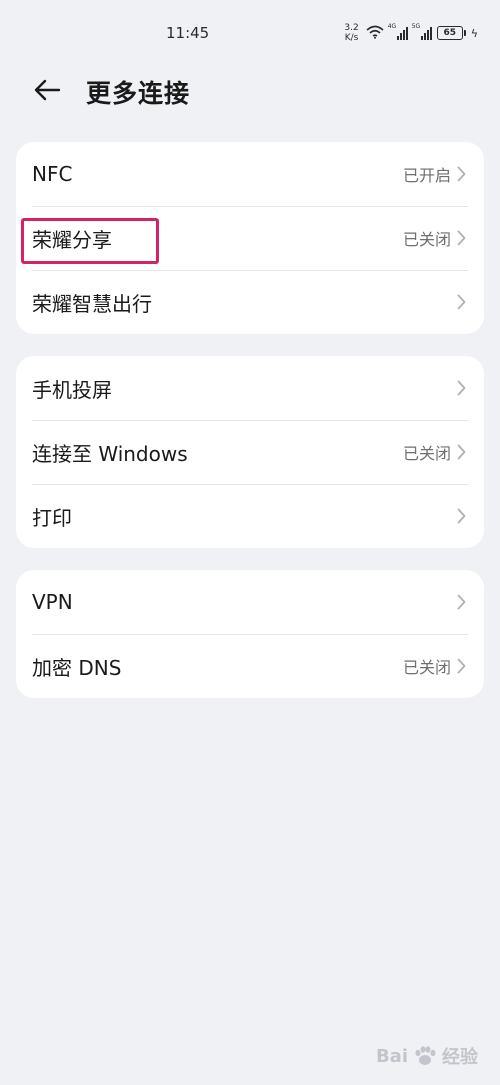  I want to click on setting-row-encrypted-dns: 加密 DNS 已关闭, so click(250, 666).